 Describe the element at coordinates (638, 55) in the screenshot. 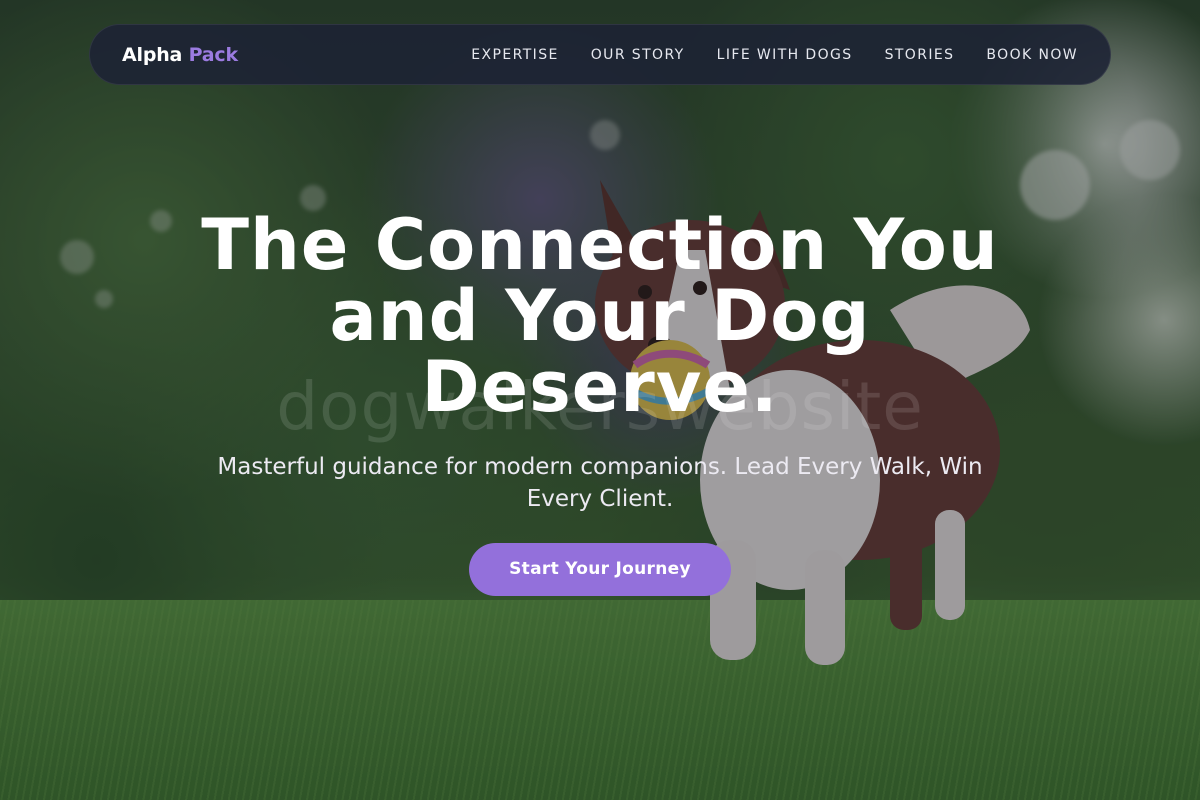

I see `nav-link-our-story: OUR STORY` at that location.